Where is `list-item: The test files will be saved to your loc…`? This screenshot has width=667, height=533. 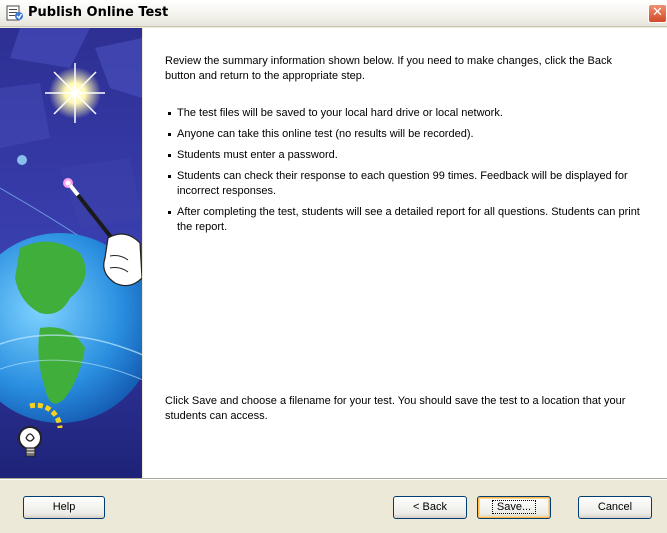
list-item: The test files will be saved to your loc… is located at coordinates (405, 113).